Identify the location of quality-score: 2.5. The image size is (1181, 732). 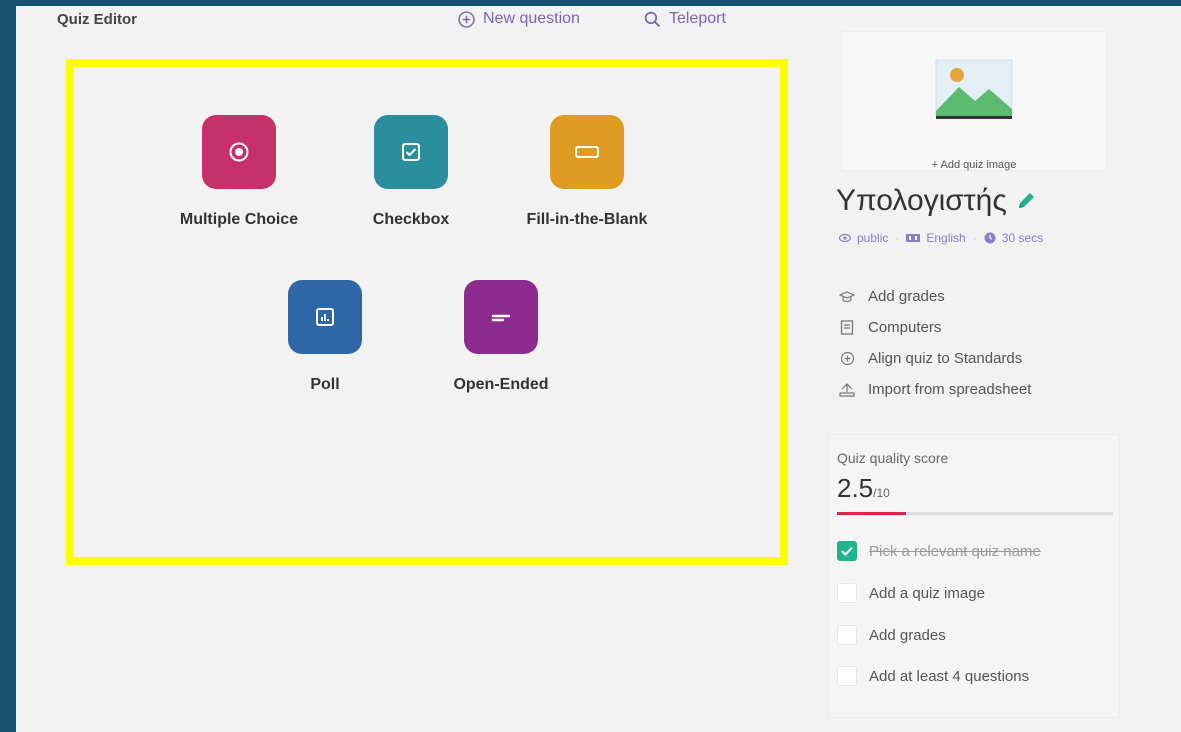
(855, 488).